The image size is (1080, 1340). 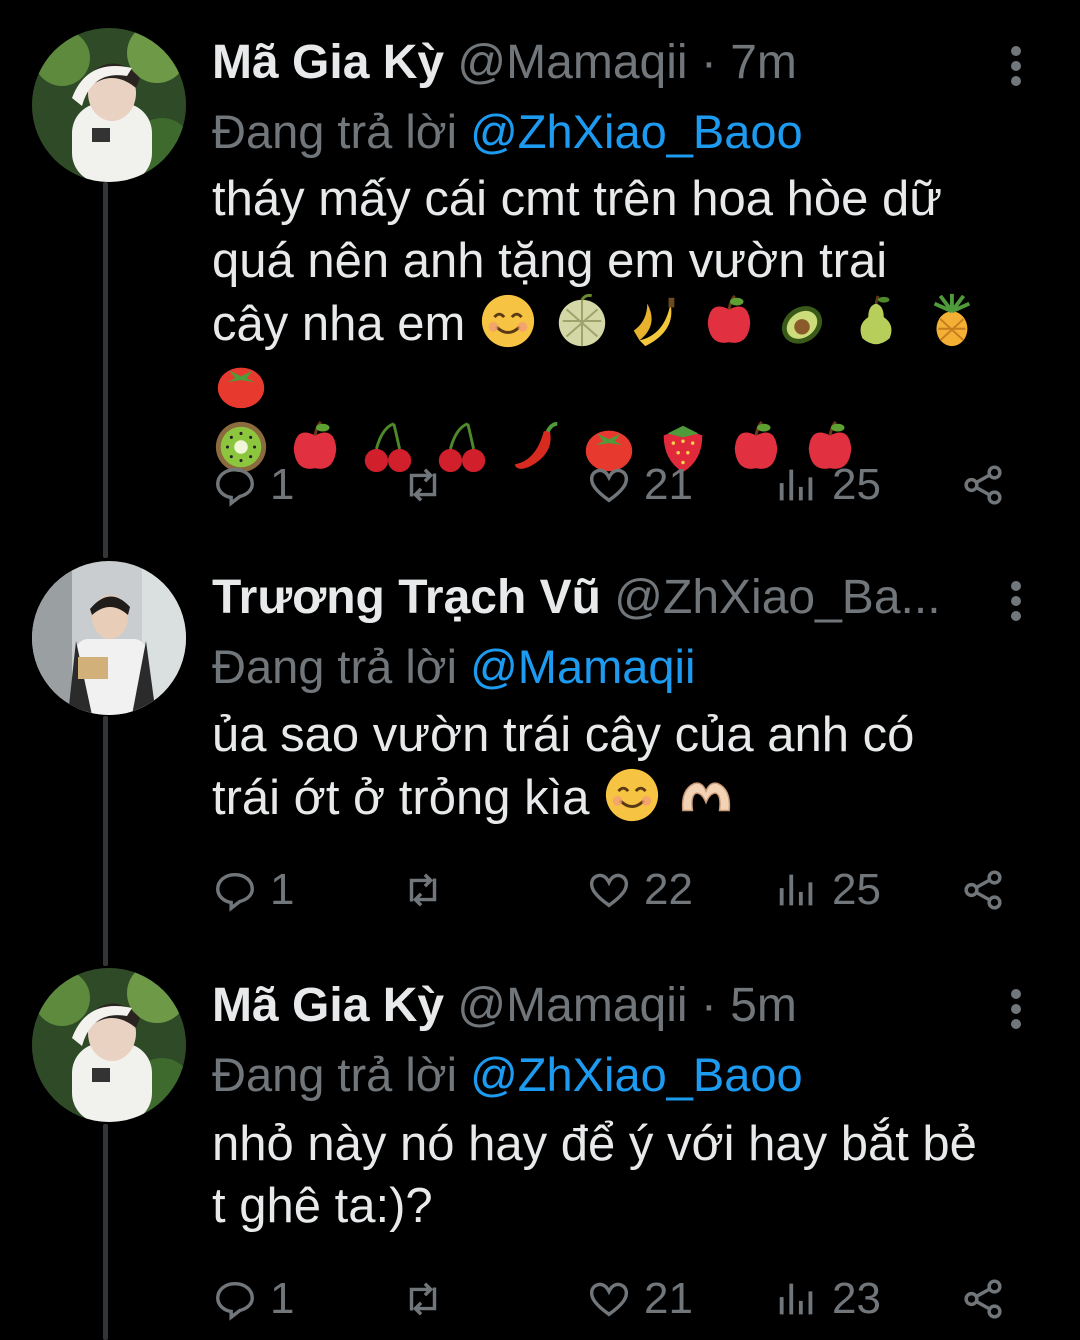 What do you see at coordinates (827, 1299) in the screenshot?
I see `views-button: 23` at bounding box center [827, 1299].